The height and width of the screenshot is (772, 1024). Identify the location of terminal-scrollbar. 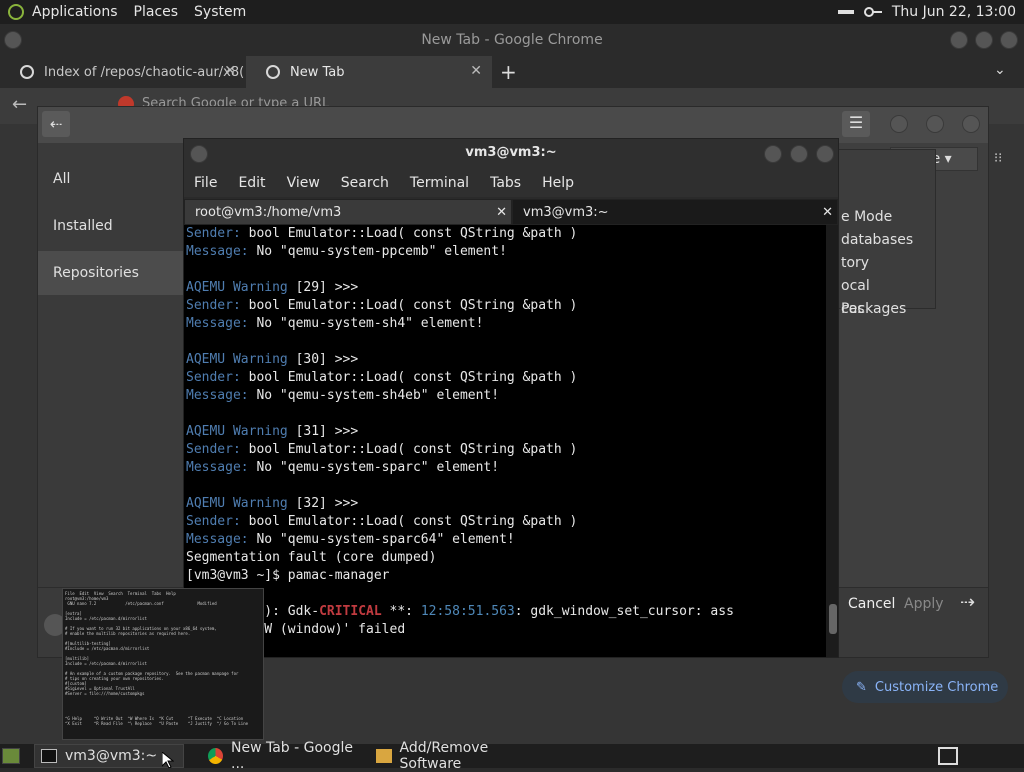
(832, 441).